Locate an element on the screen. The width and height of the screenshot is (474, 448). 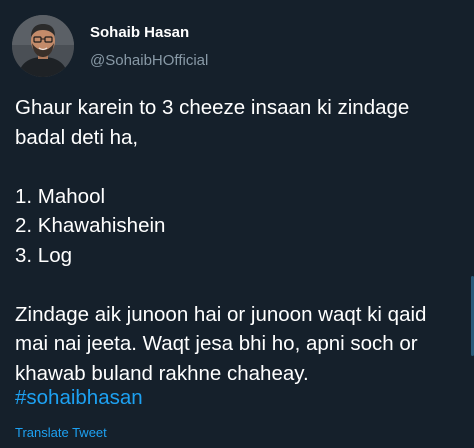
profile-photo-icon is located at coordinates (43, 46).